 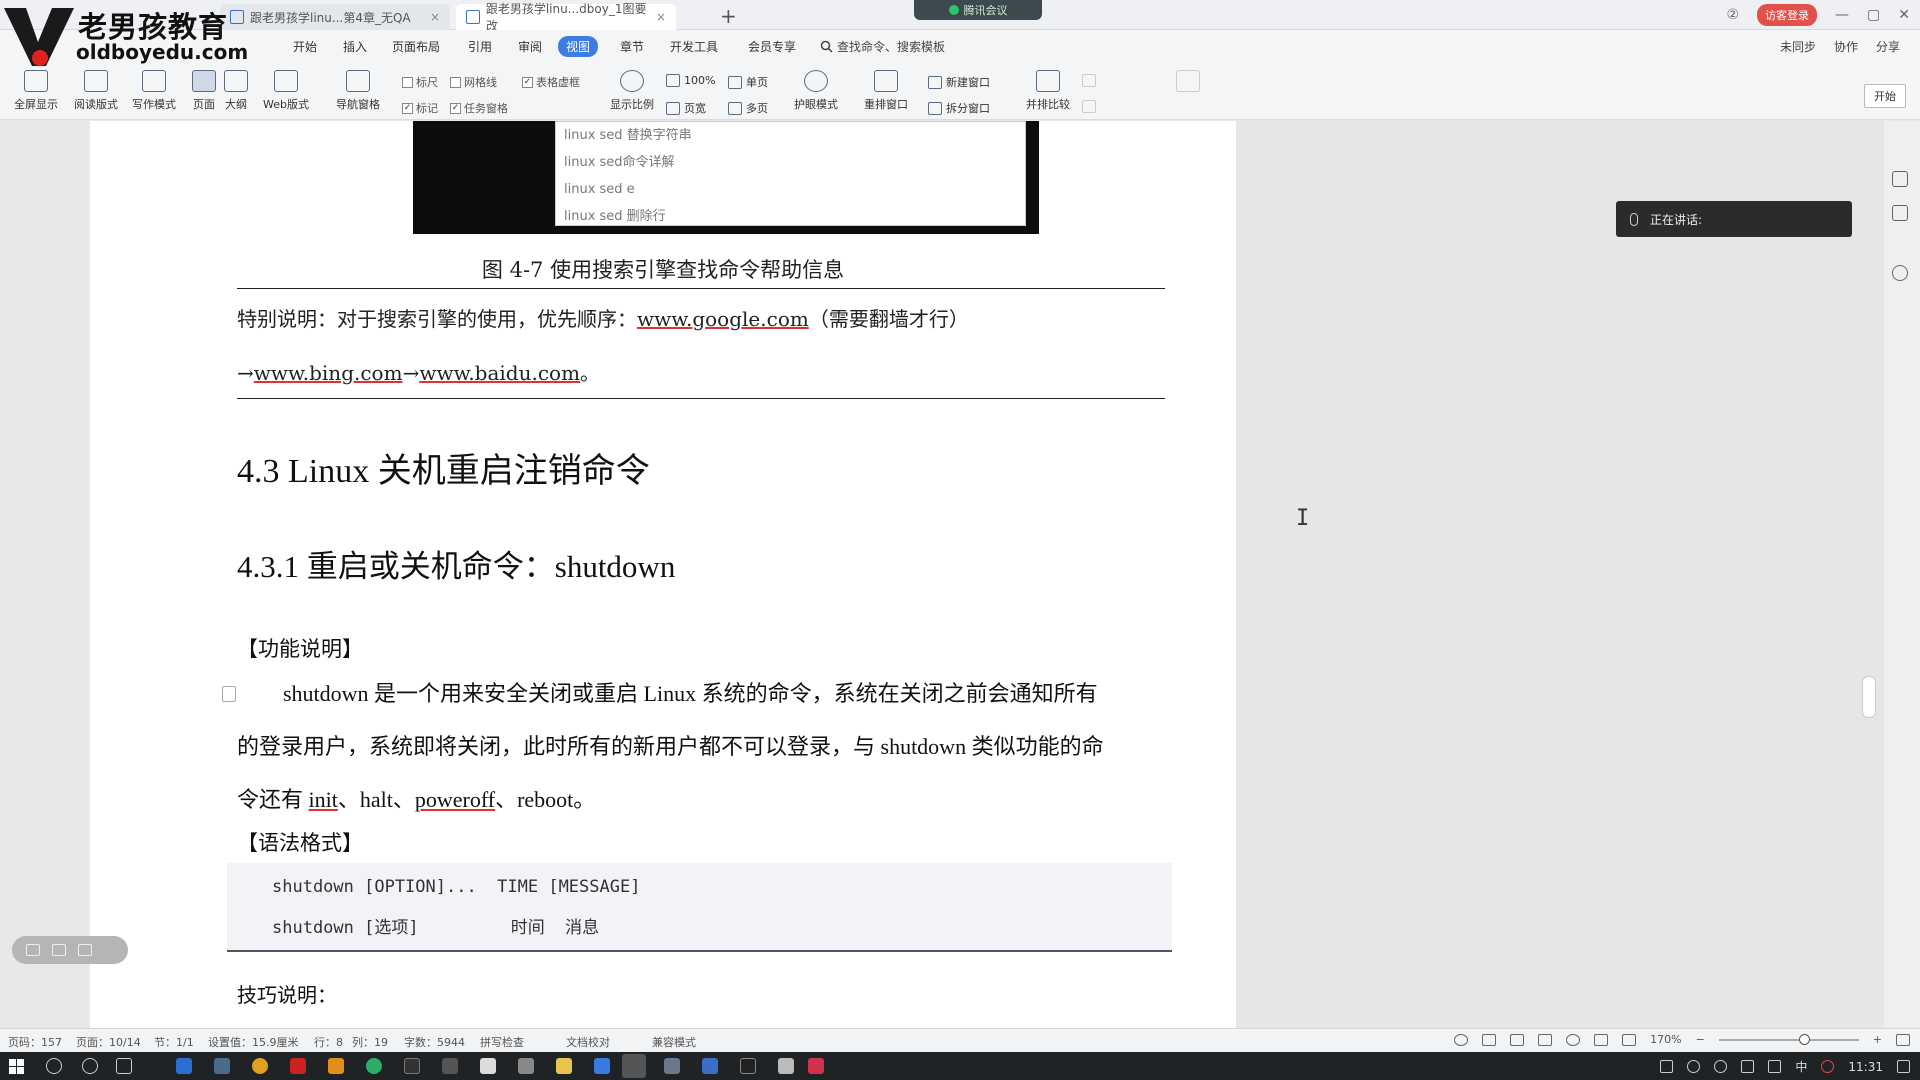 What do you see at coordinates (748, 82) in the screenshot?
I see `single-page-button: 单页` at bounding box center [748, 82].